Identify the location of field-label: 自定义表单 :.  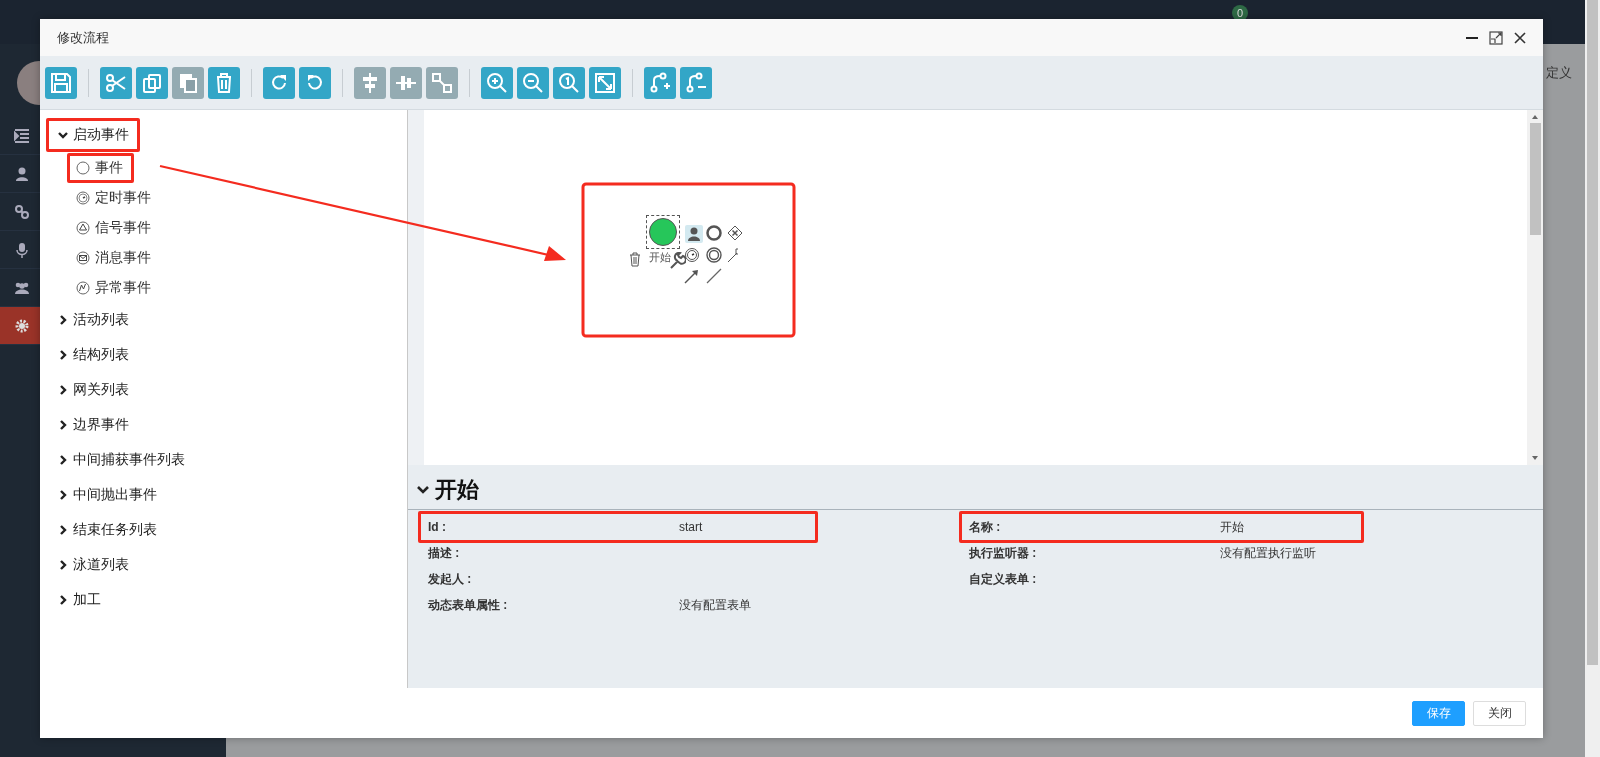
(1003, 579).